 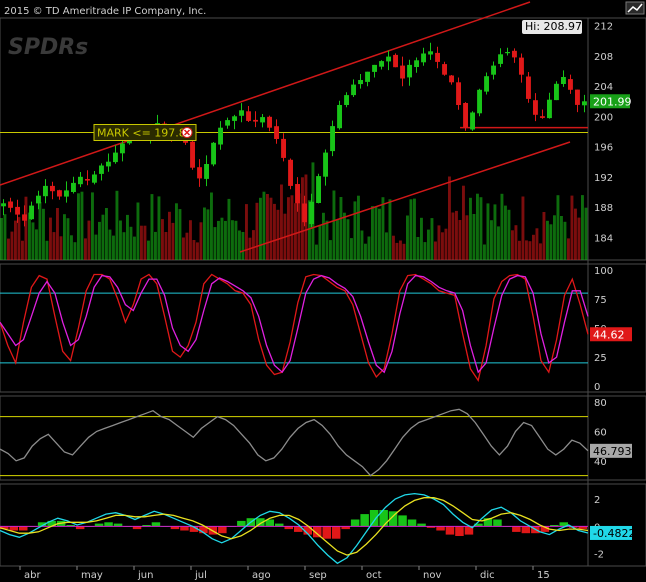 I want to click on mark-label: MARK <= 197.86, so click(x=145, y=132).